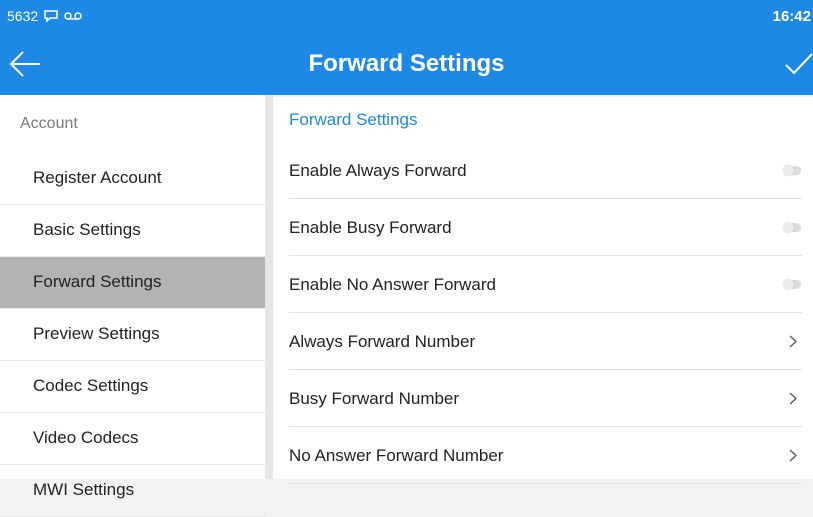  I want to click on status-left: 5632, so click(44, 16).